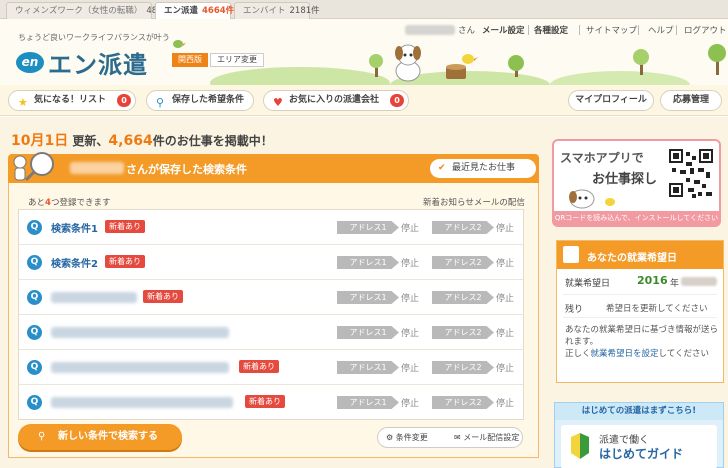  Describe the element at coordinates (74, 262) in the screenshot. I see `condition-name-link: 検索条件2` at that location.